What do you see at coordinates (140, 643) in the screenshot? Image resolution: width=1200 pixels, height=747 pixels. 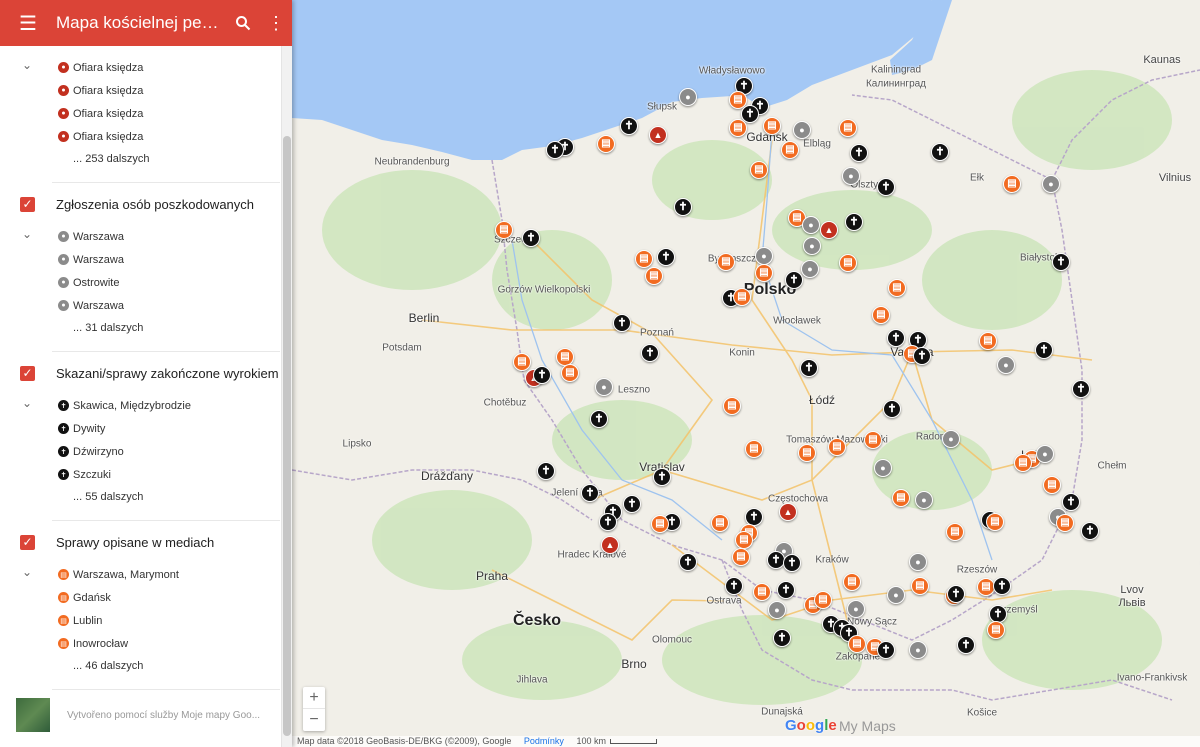 I see `layer-item: ▤ Inowrocław` at bounding box center [140, 643].